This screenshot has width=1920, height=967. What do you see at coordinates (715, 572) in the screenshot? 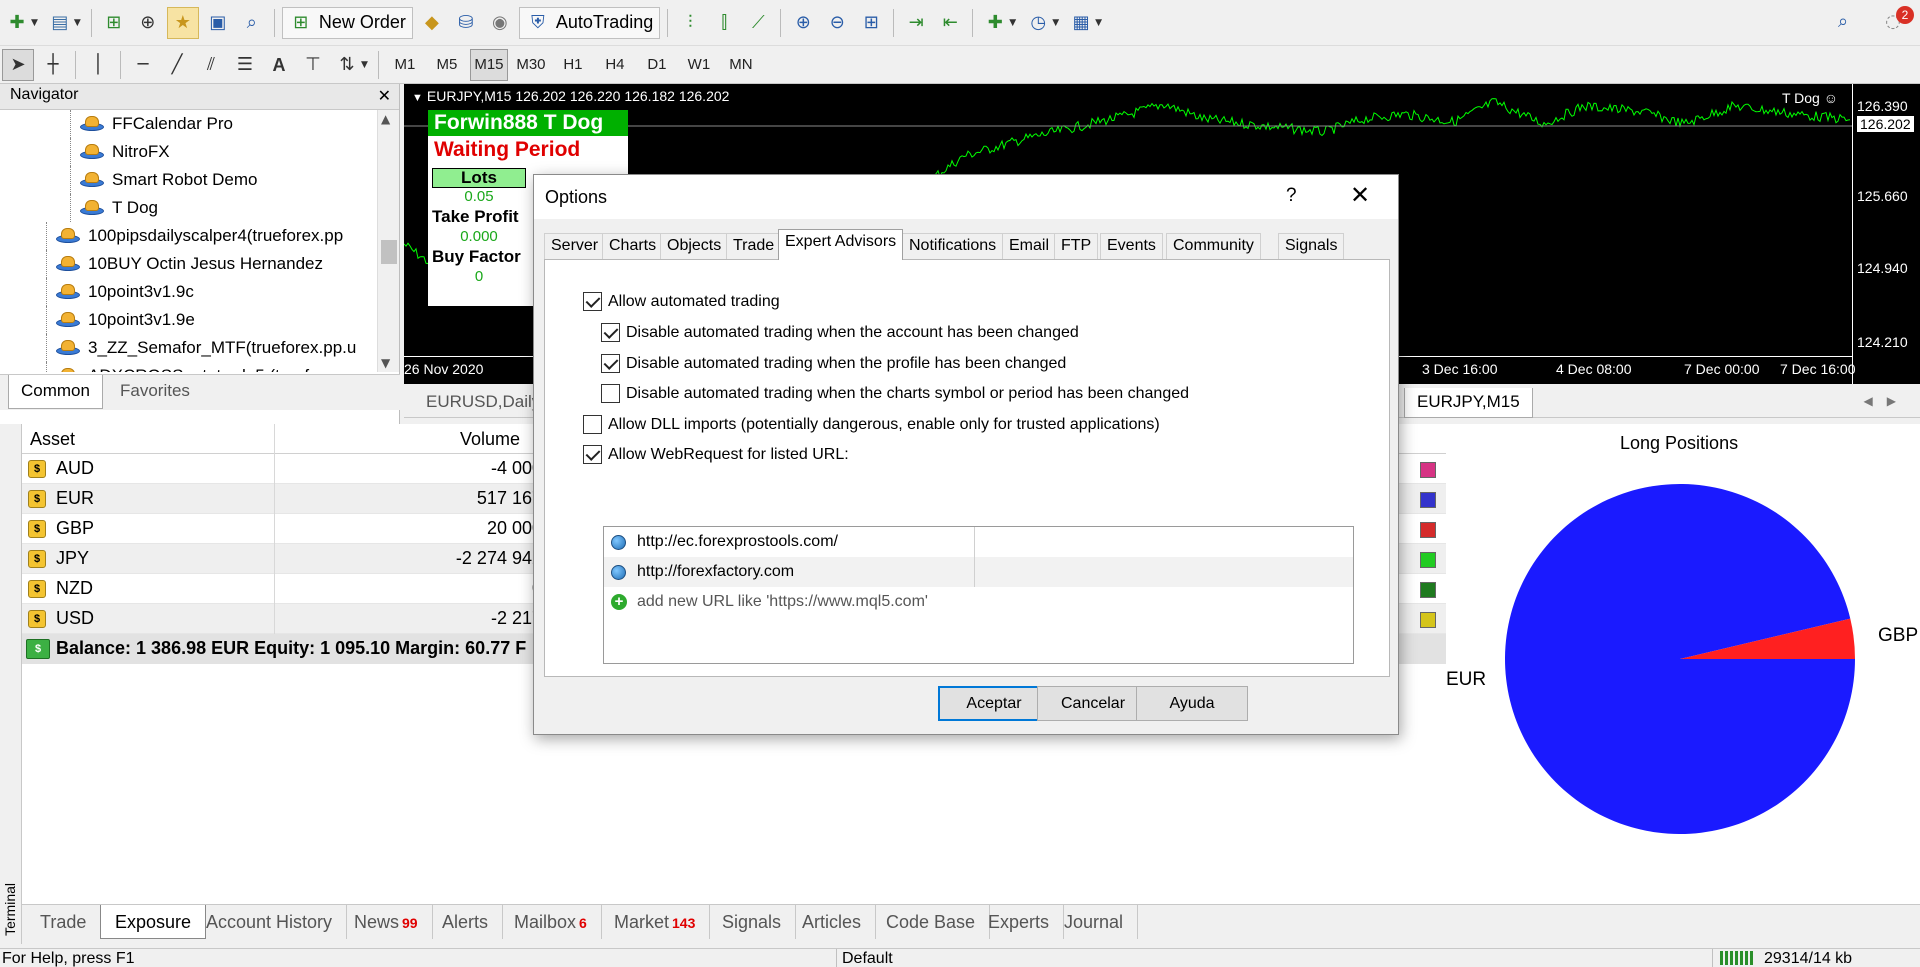
I see `url-text: http://forexfactory.com` at bounding box center [715, 572].